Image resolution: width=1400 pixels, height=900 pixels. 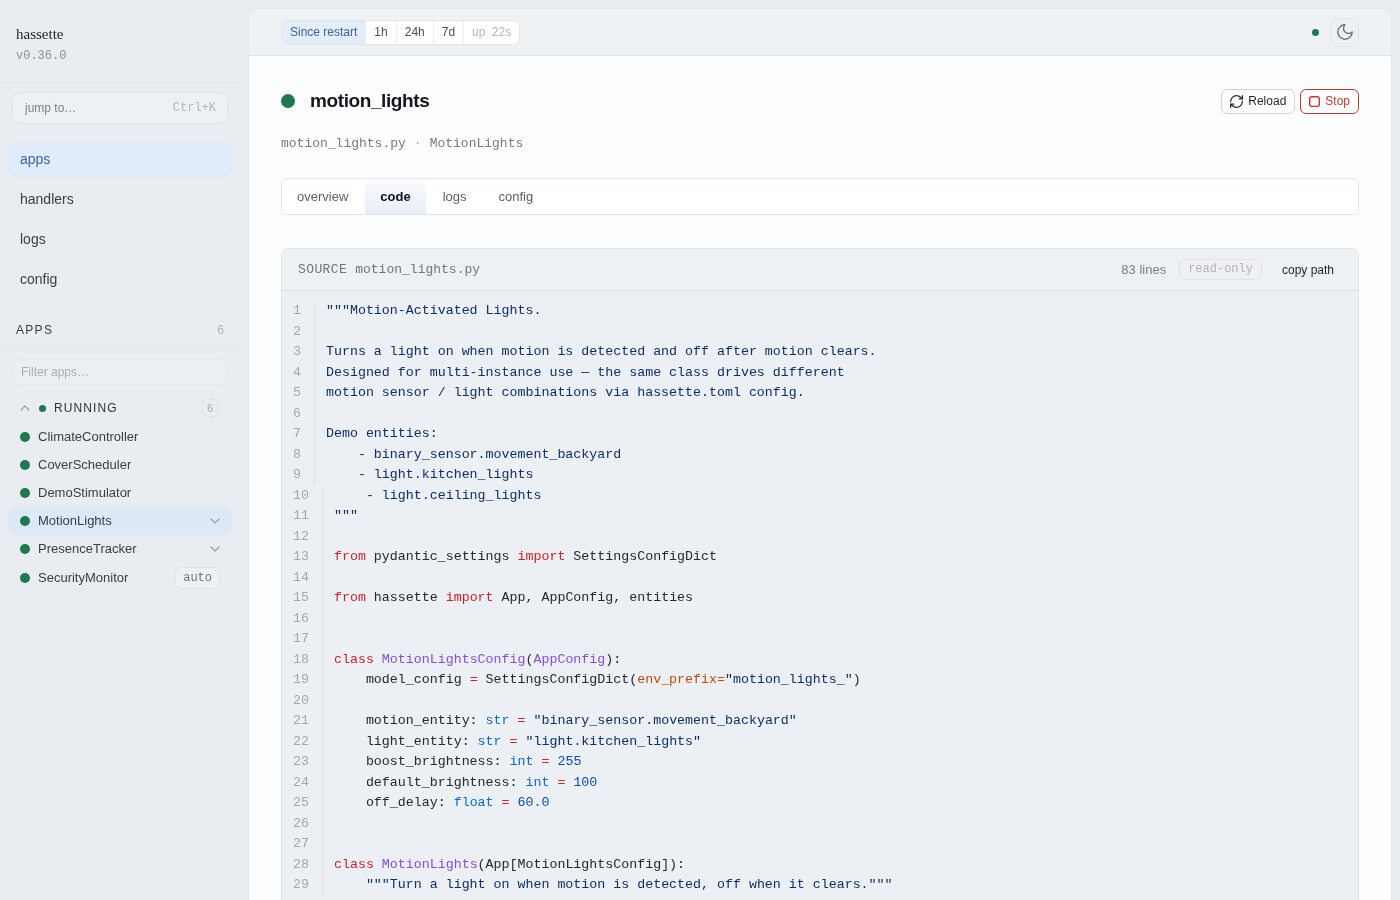 I want to click on app-list-item: SecurityMonitor auto, so click(x=120, y=578).